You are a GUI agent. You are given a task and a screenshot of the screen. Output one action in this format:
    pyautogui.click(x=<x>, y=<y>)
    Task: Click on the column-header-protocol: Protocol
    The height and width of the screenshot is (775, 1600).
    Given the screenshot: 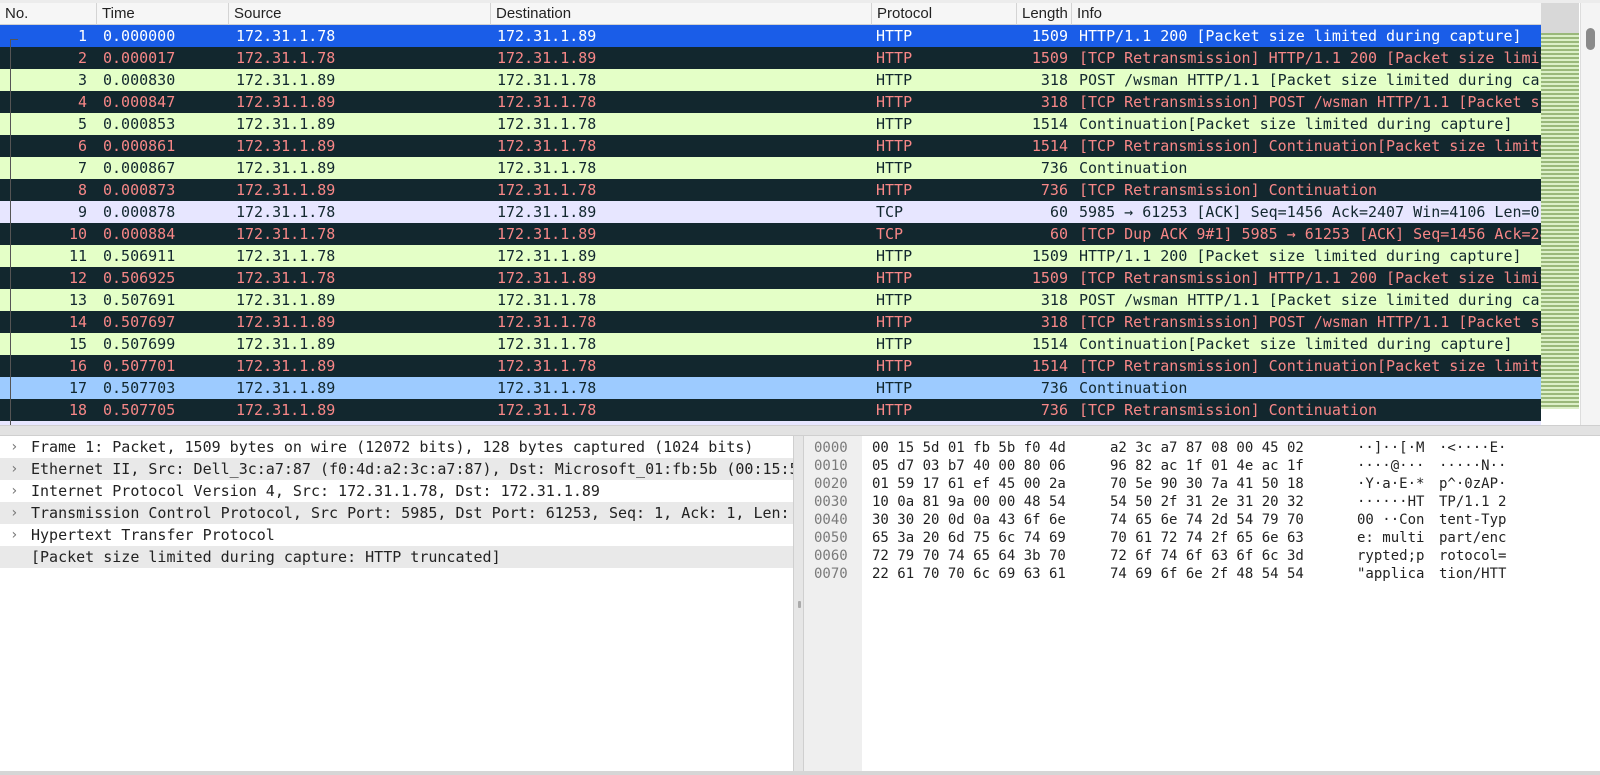 What is the action you would take?
    pyautogui.click(x=944, y=14)
    